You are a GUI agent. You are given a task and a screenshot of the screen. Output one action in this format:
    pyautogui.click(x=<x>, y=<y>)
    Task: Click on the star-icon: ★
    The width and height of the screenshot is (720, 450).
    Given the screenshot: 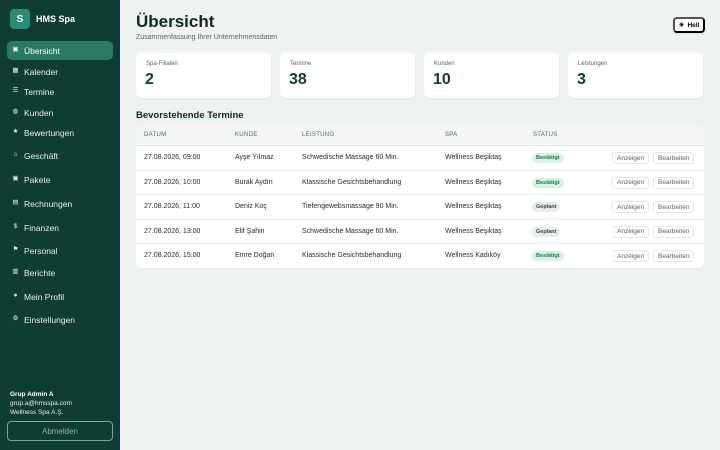 What is the action you would take?
    pyautogui.click(x=15, y=132)
    